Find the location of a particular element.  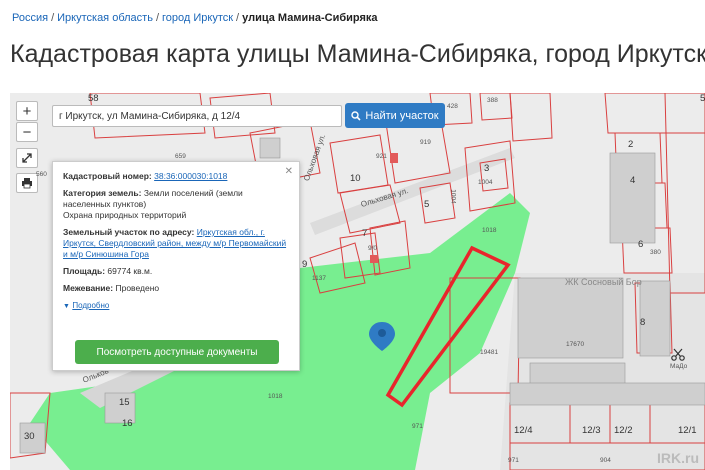

parcel-label: 17670 is located at coordinates (575, 344).